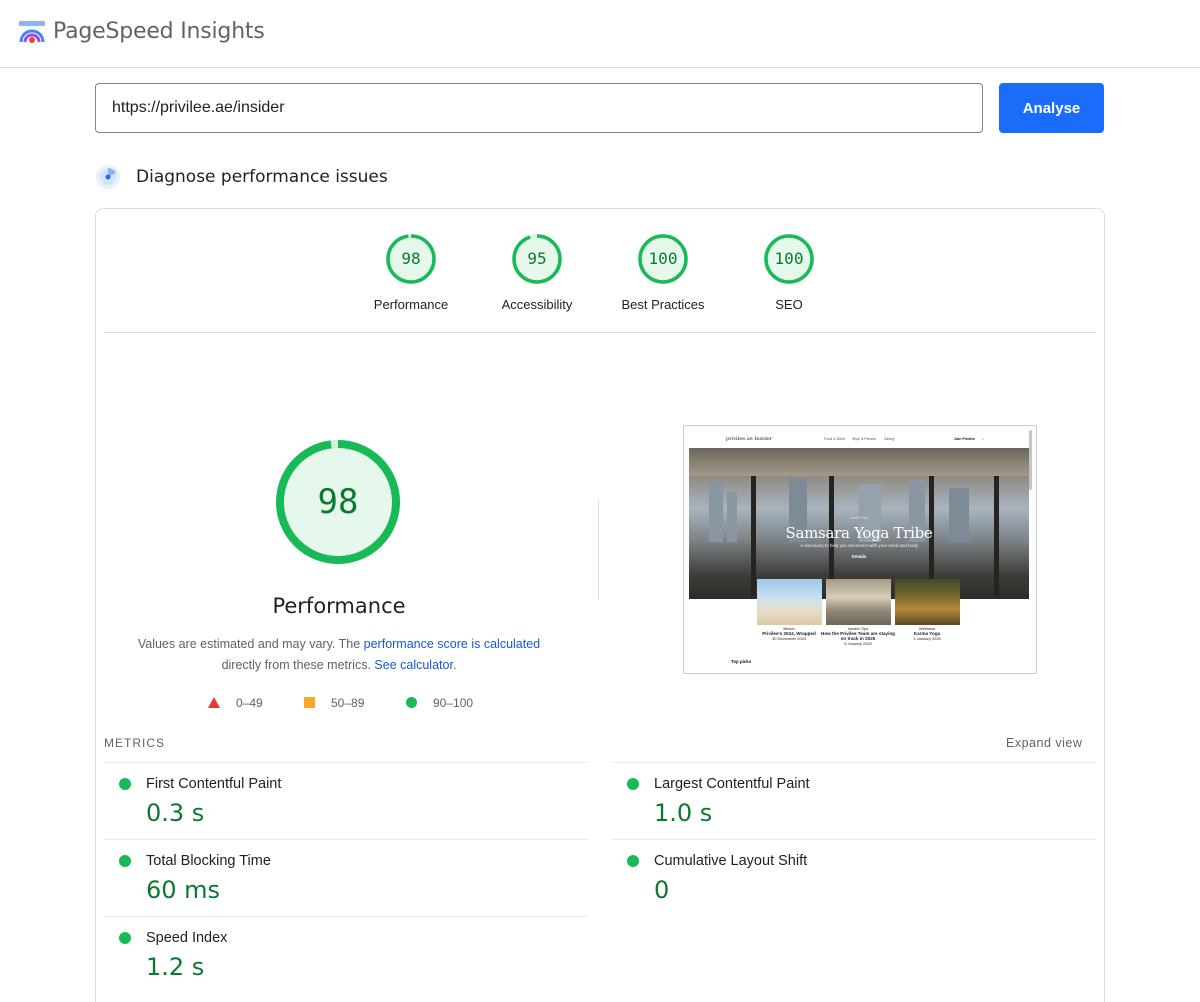 Image resolution: width=1200 pixels, height=1002 pixels. I want to click on metric-value: 1.0 s, so click(683, 813).